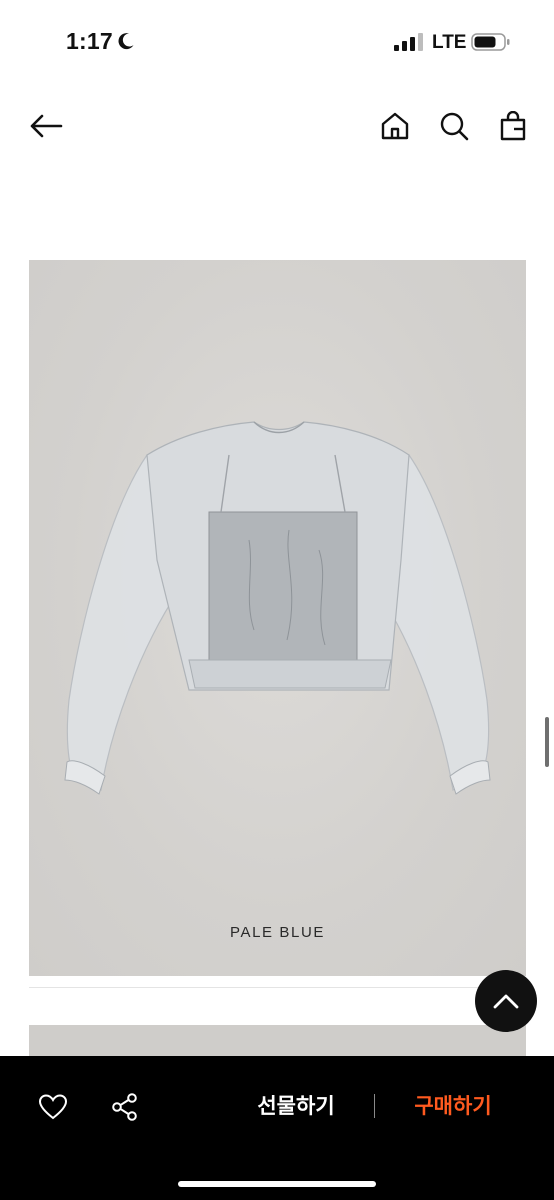 This screenshot has height=1200, width=554. I want to click on cart-button, so click(513, 126).